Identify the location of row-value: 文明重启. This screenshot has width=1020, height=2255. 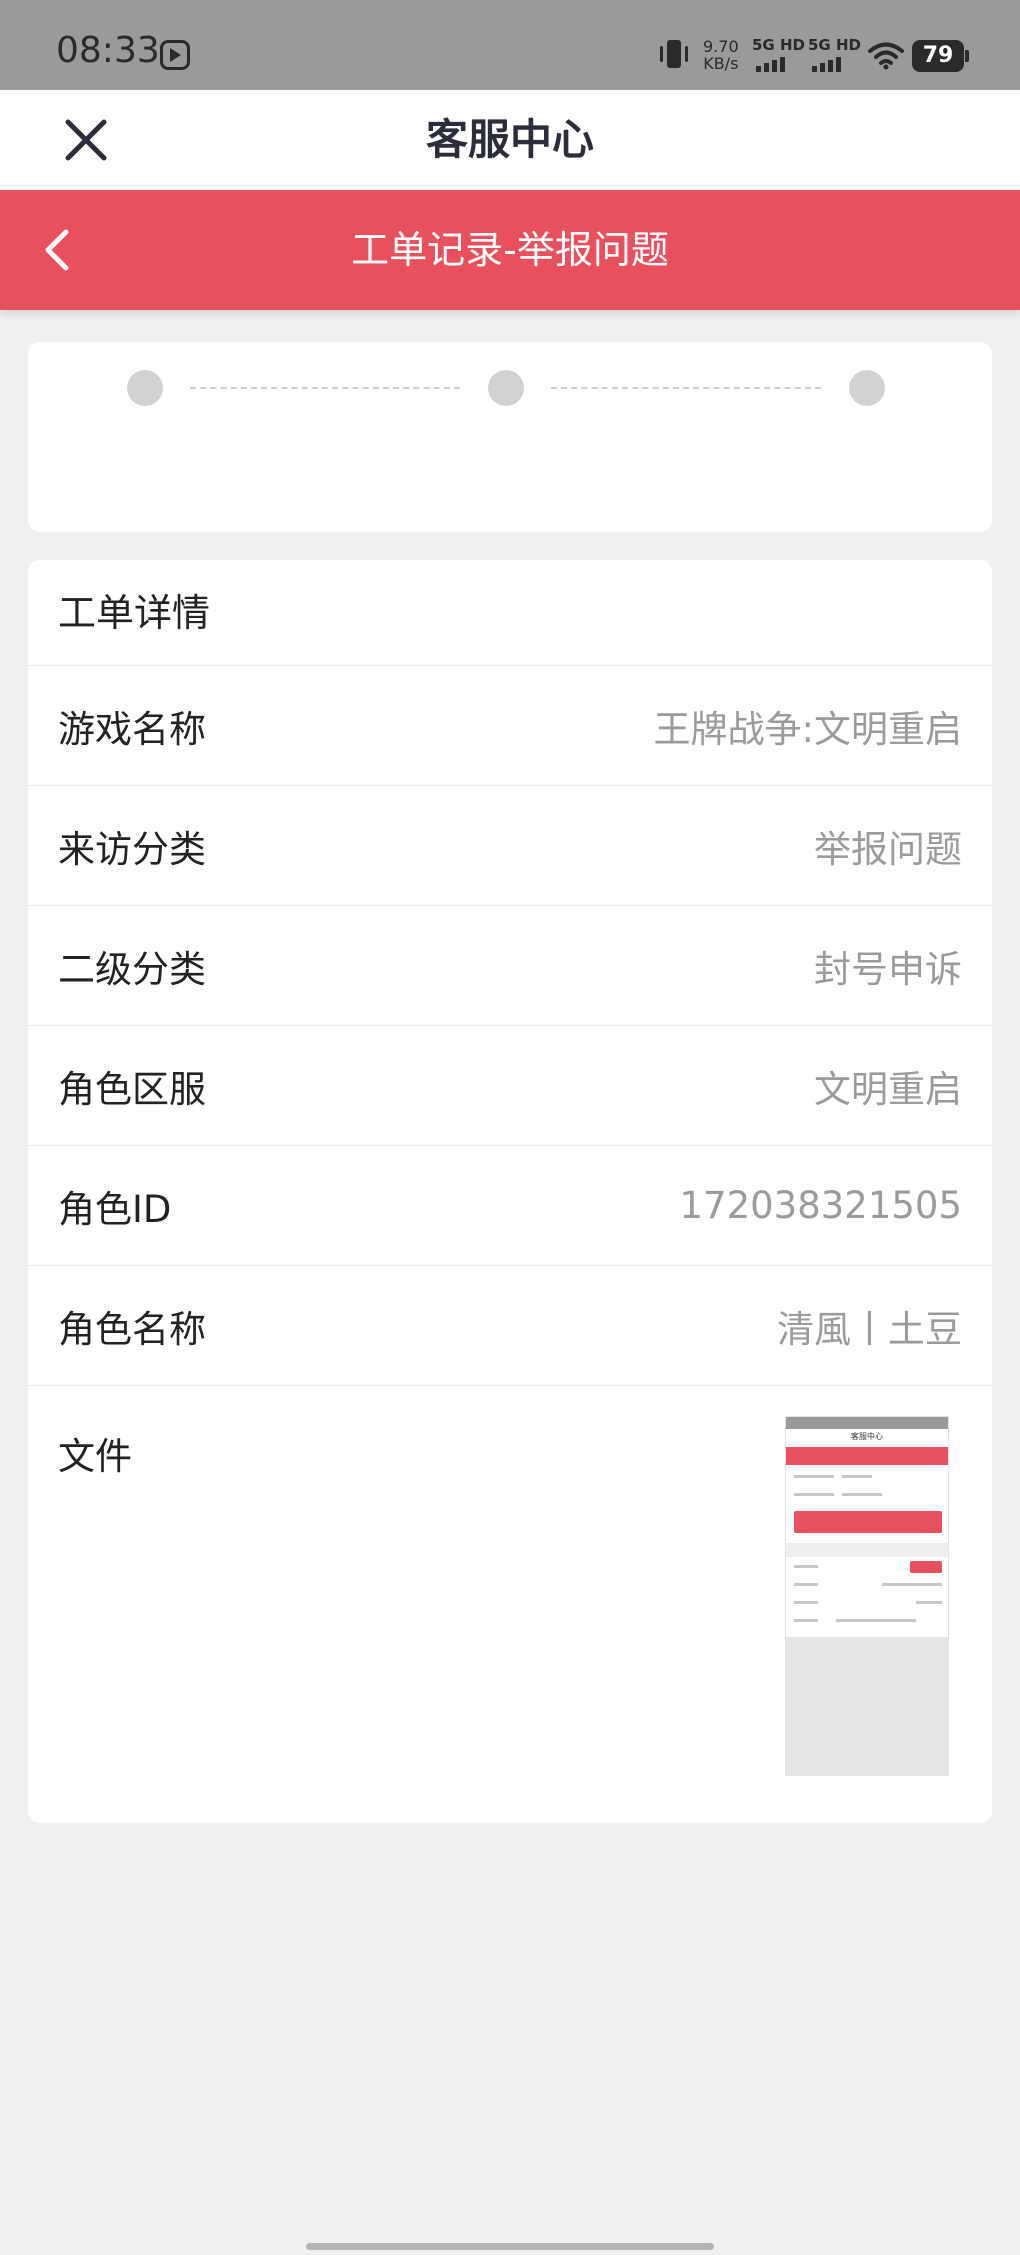
(888, 1089).